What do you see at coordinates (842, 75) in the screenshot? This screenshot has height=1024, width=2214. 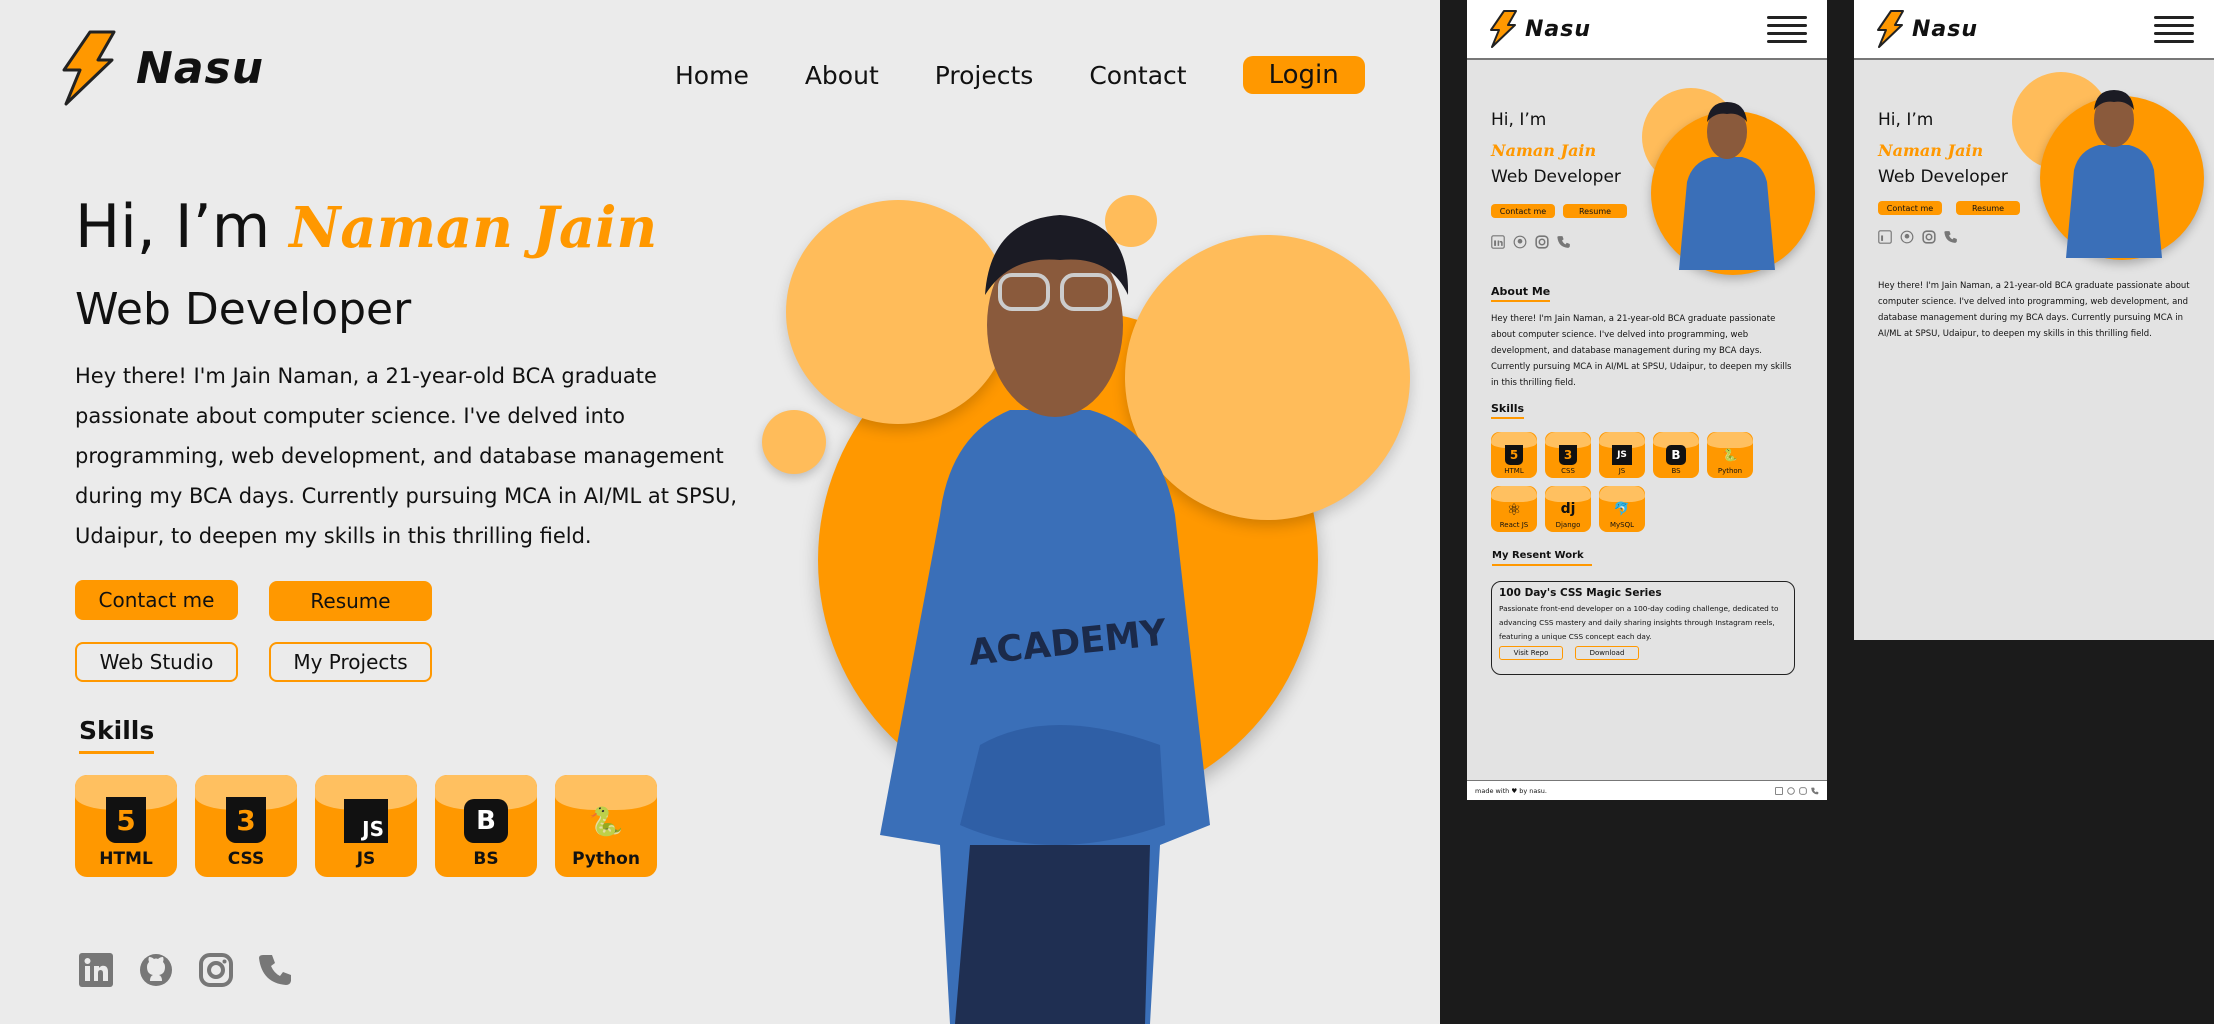 I see `nav-about: About` at bounding box center [842, 75].